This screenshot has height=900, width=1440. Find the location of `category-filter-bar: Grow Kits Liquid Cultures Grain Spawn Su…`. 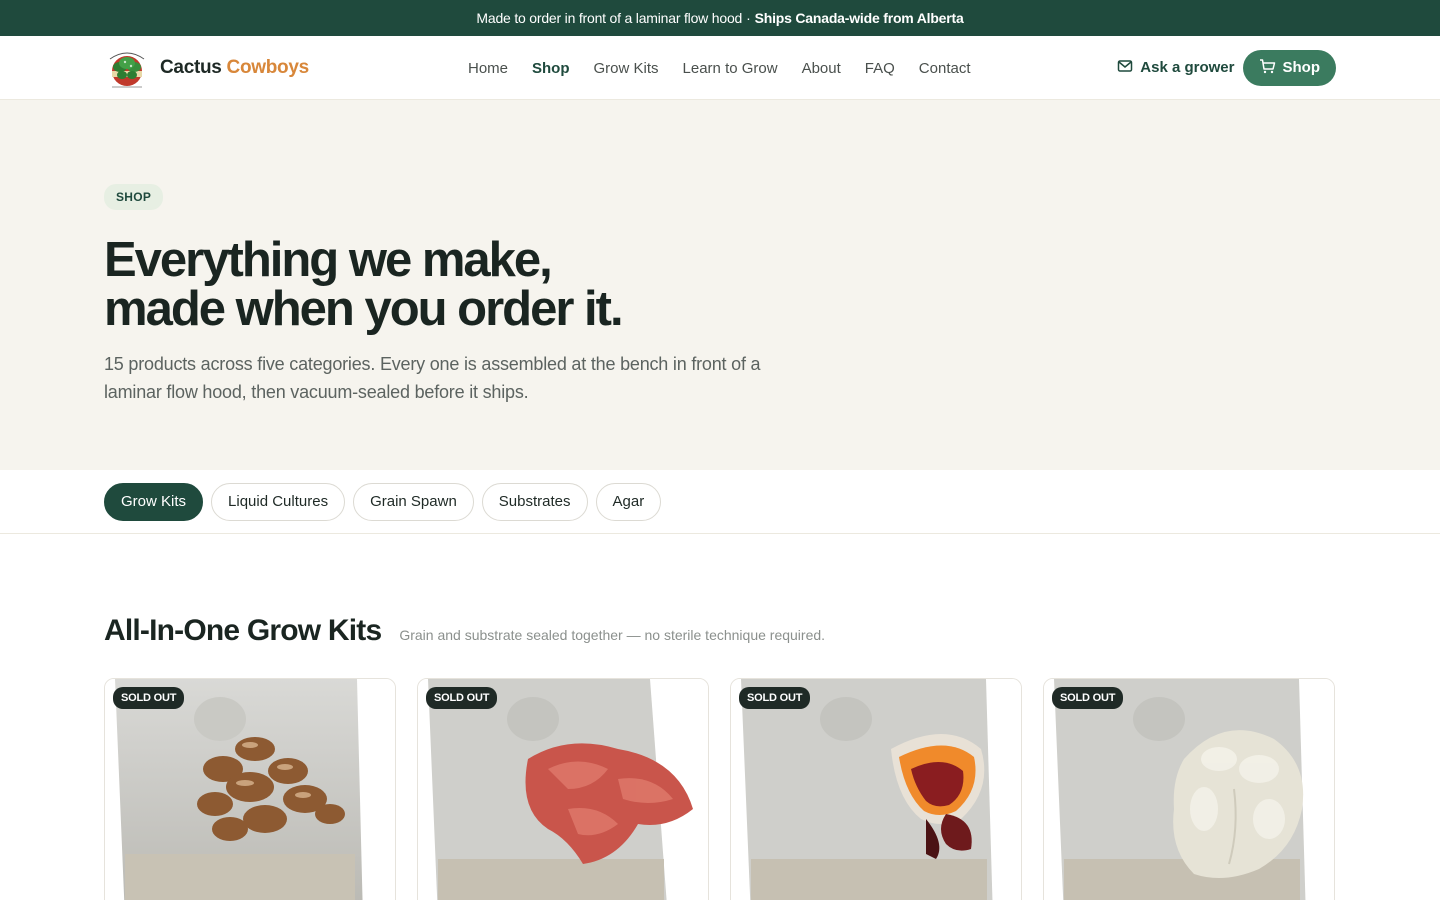

category-filter-bar: Grow Kits Liquid Cultures Grain Spawn Su… is located at coordinates (720, 502).